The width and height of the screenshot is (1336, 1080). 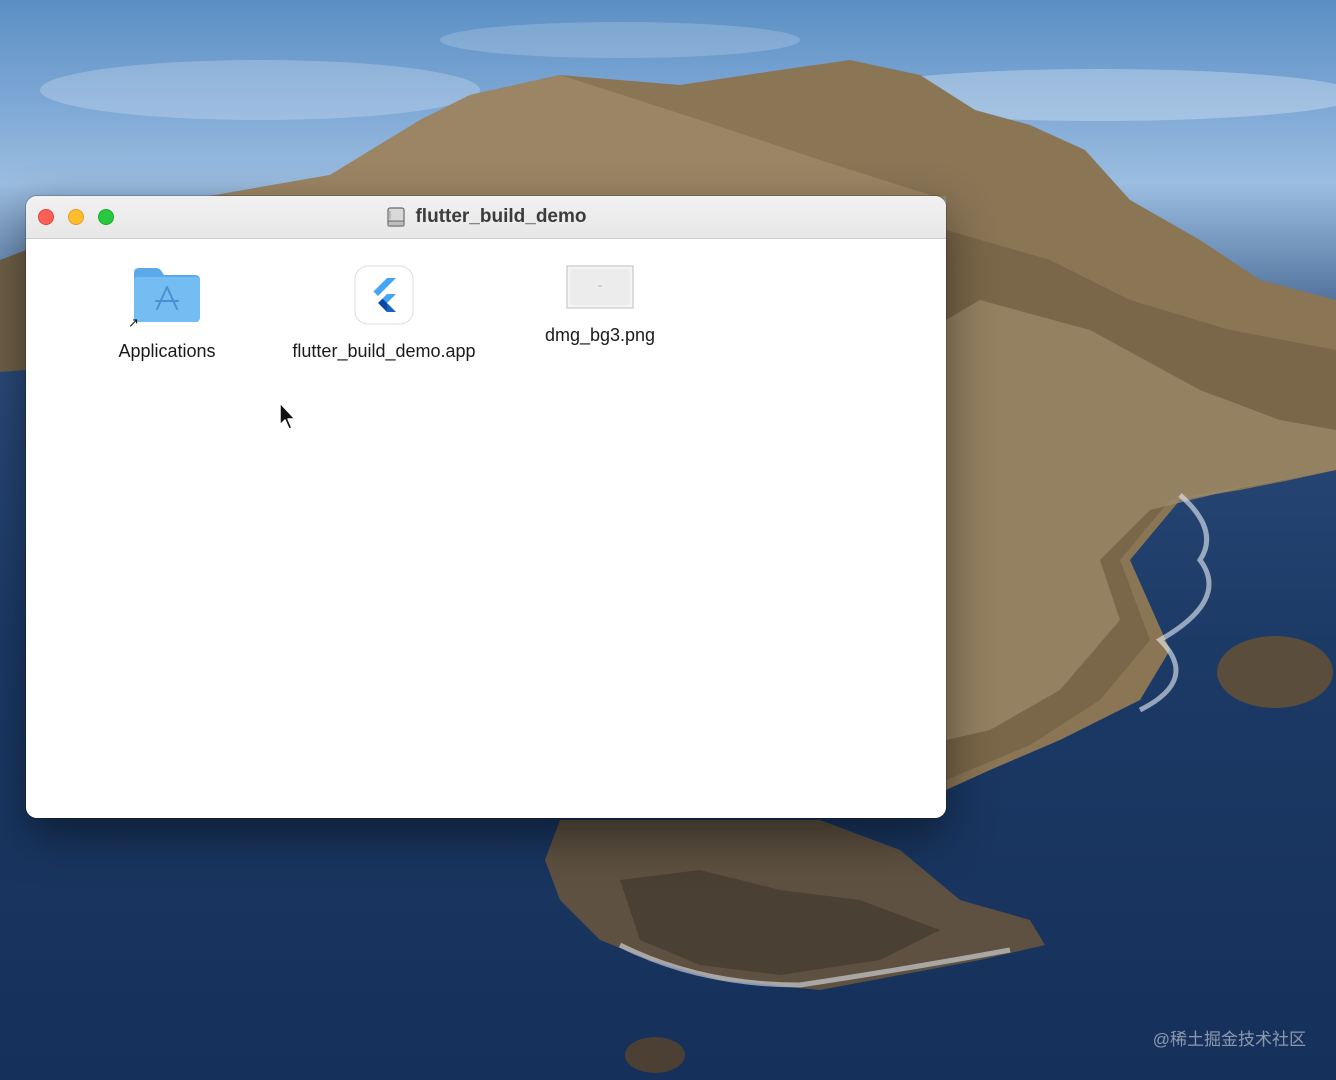 I want to click on disk-image-icon, so click(x=396, y=217).